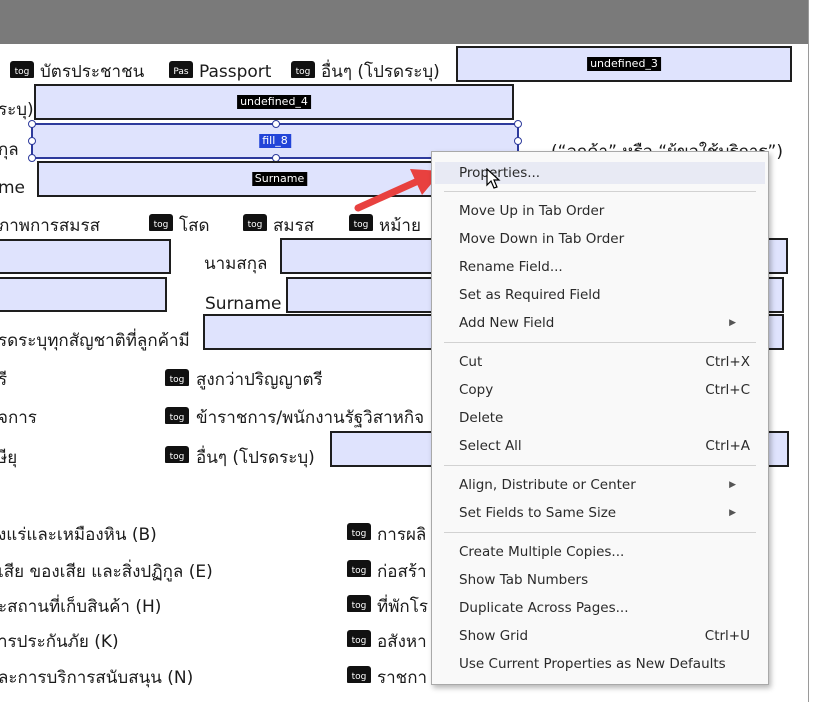 The width and height of the screenshot is (818, 702). Describe the element at coordinates (83, 294) in the screenshot. I see `spouse-name-en-field` at that location.